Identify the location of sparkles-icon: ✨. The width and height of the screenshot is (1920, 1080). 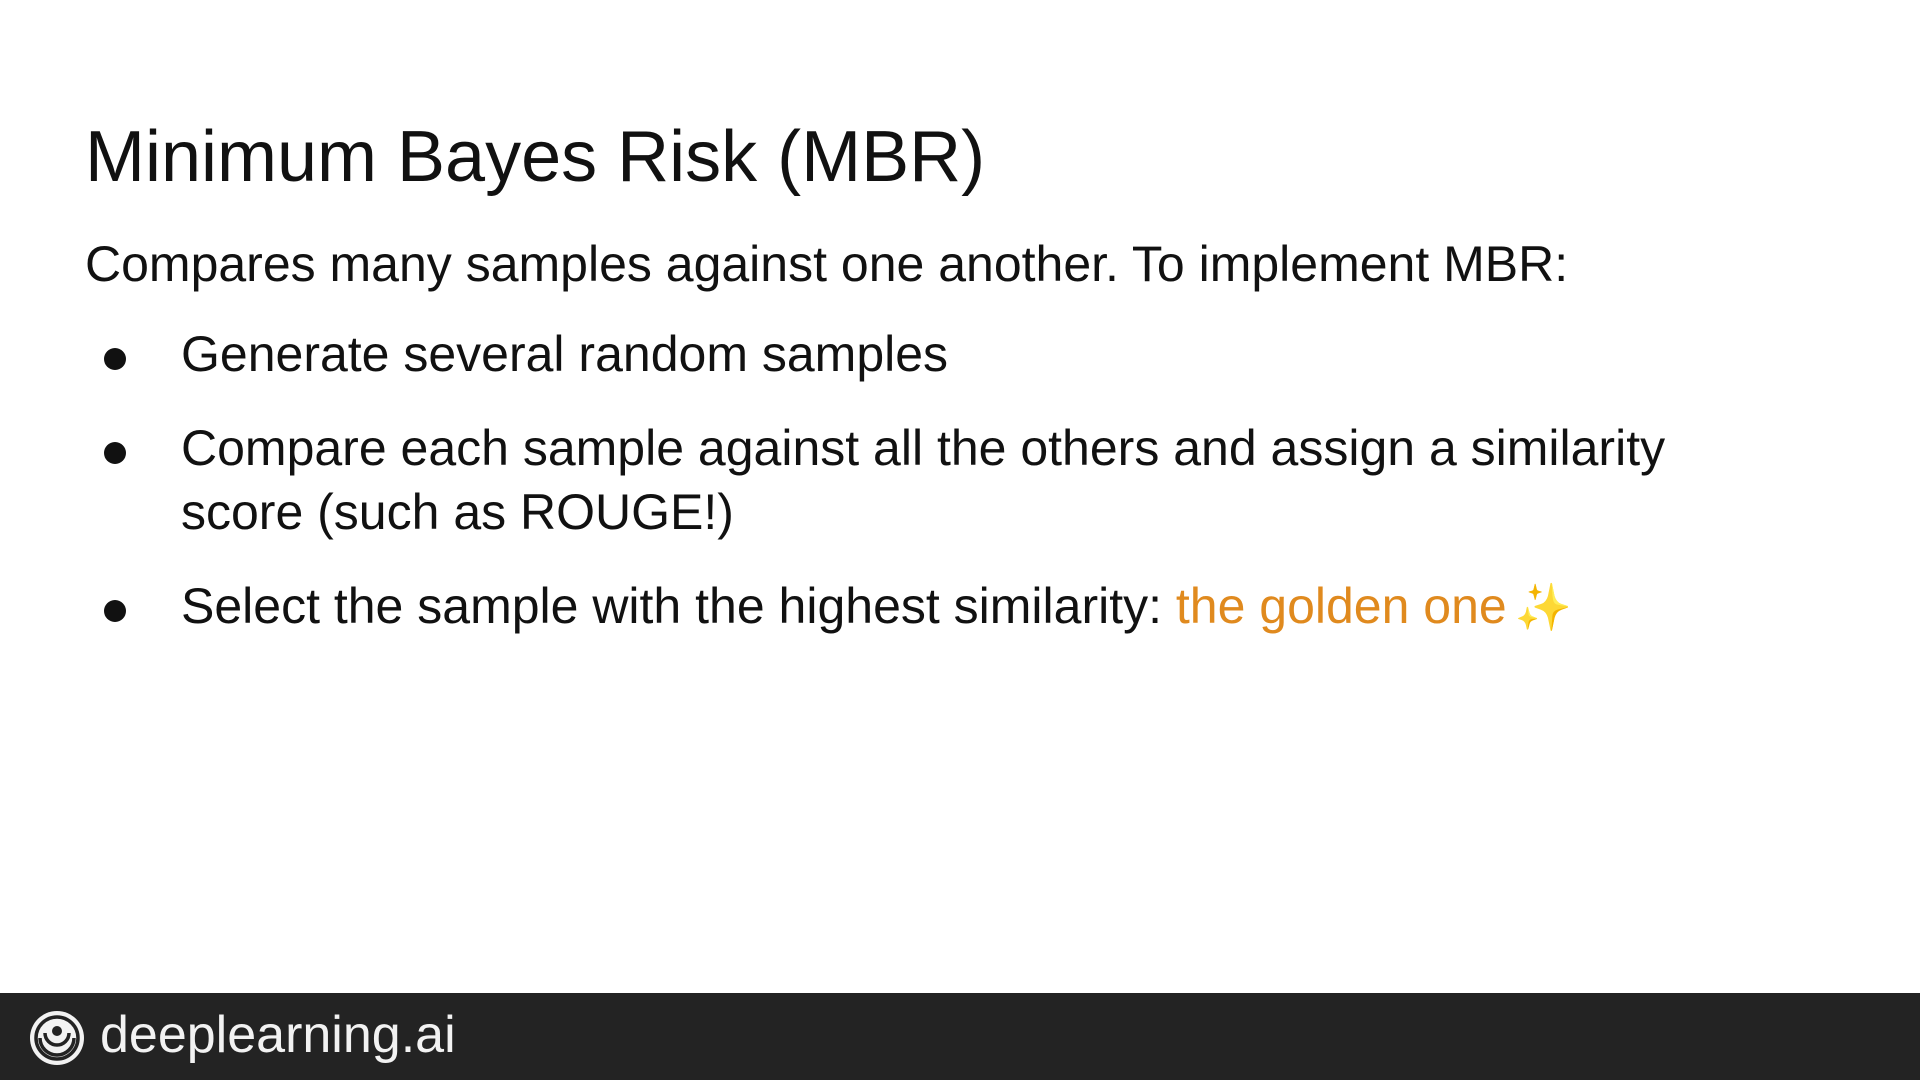
(1543, 607).